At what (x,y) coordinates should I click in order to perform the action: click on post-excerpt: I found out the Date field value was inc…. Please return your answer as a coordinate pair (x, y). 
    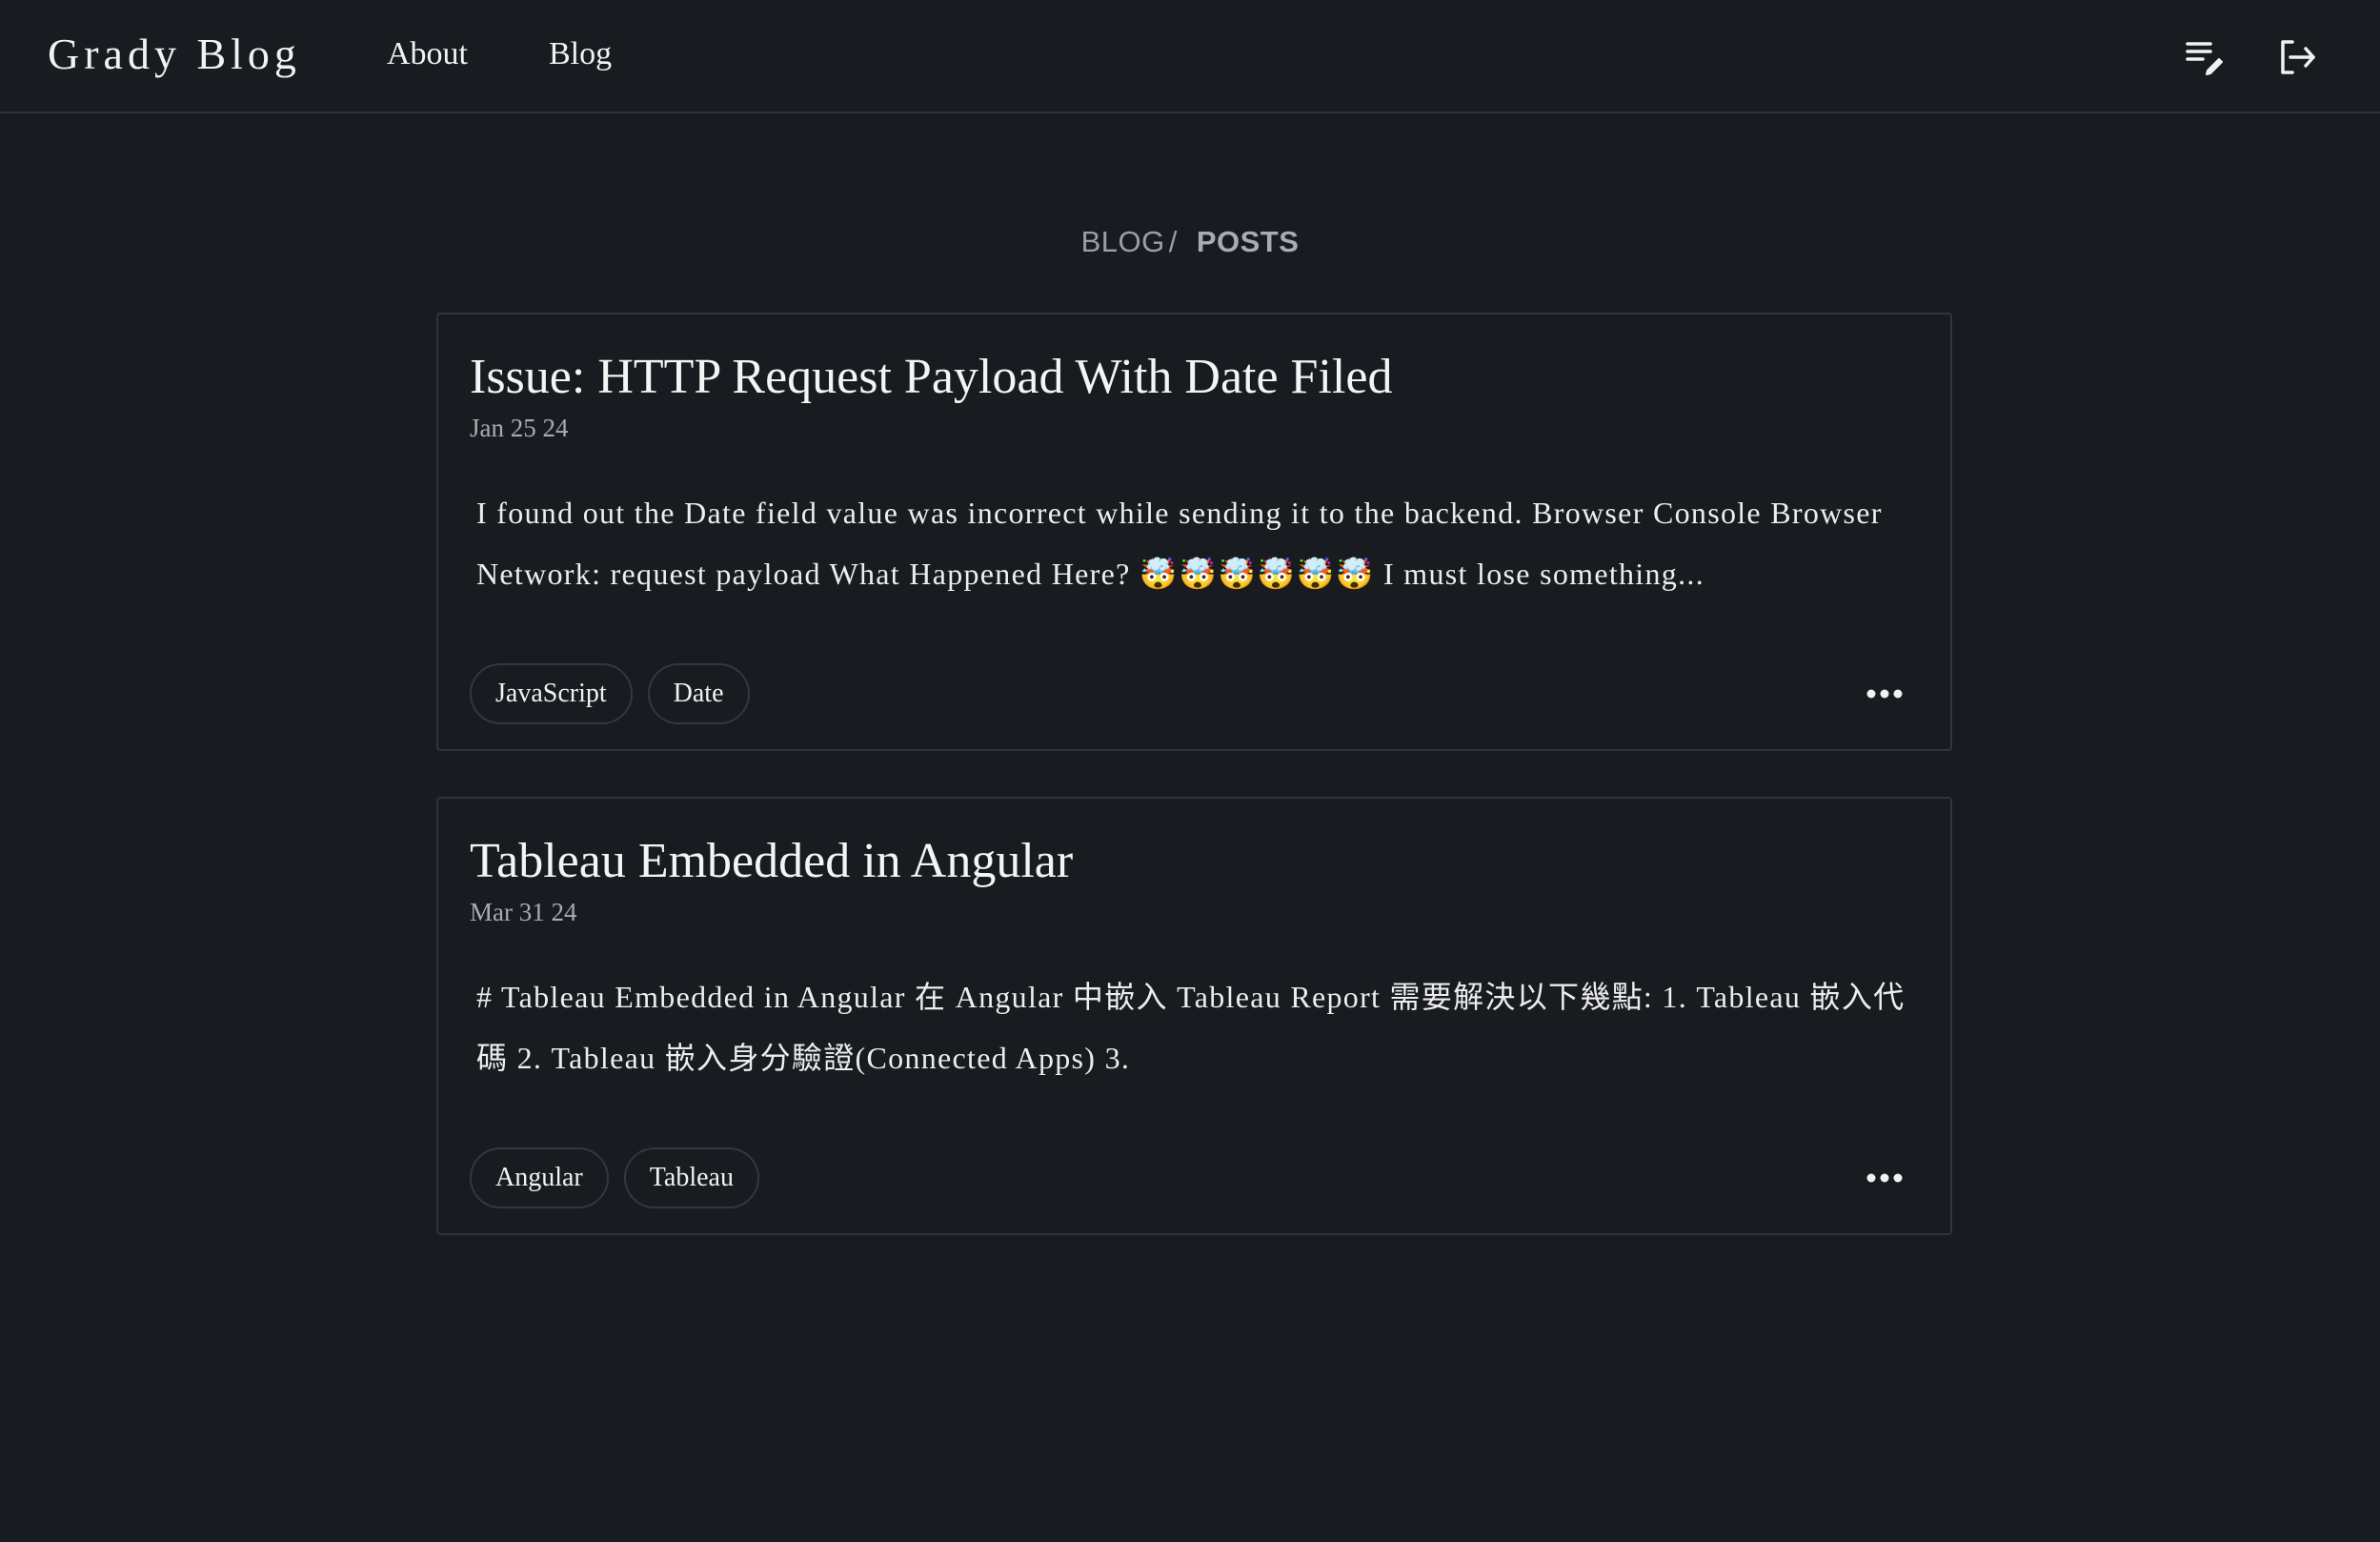
    Looking at the image, I should click on (1179, 543).